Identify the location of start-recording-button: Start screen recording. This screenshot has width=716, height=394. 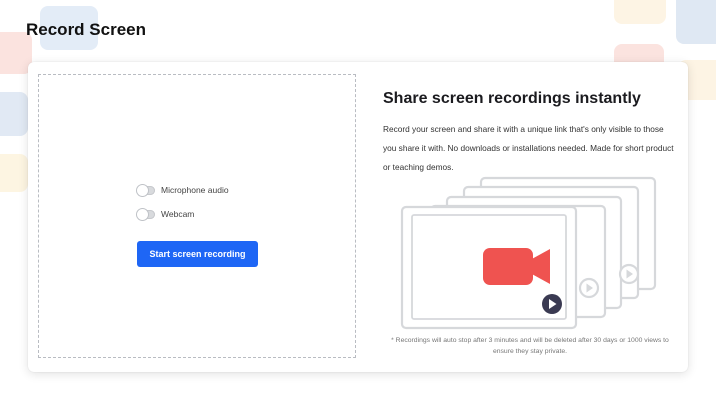
(197, 254).